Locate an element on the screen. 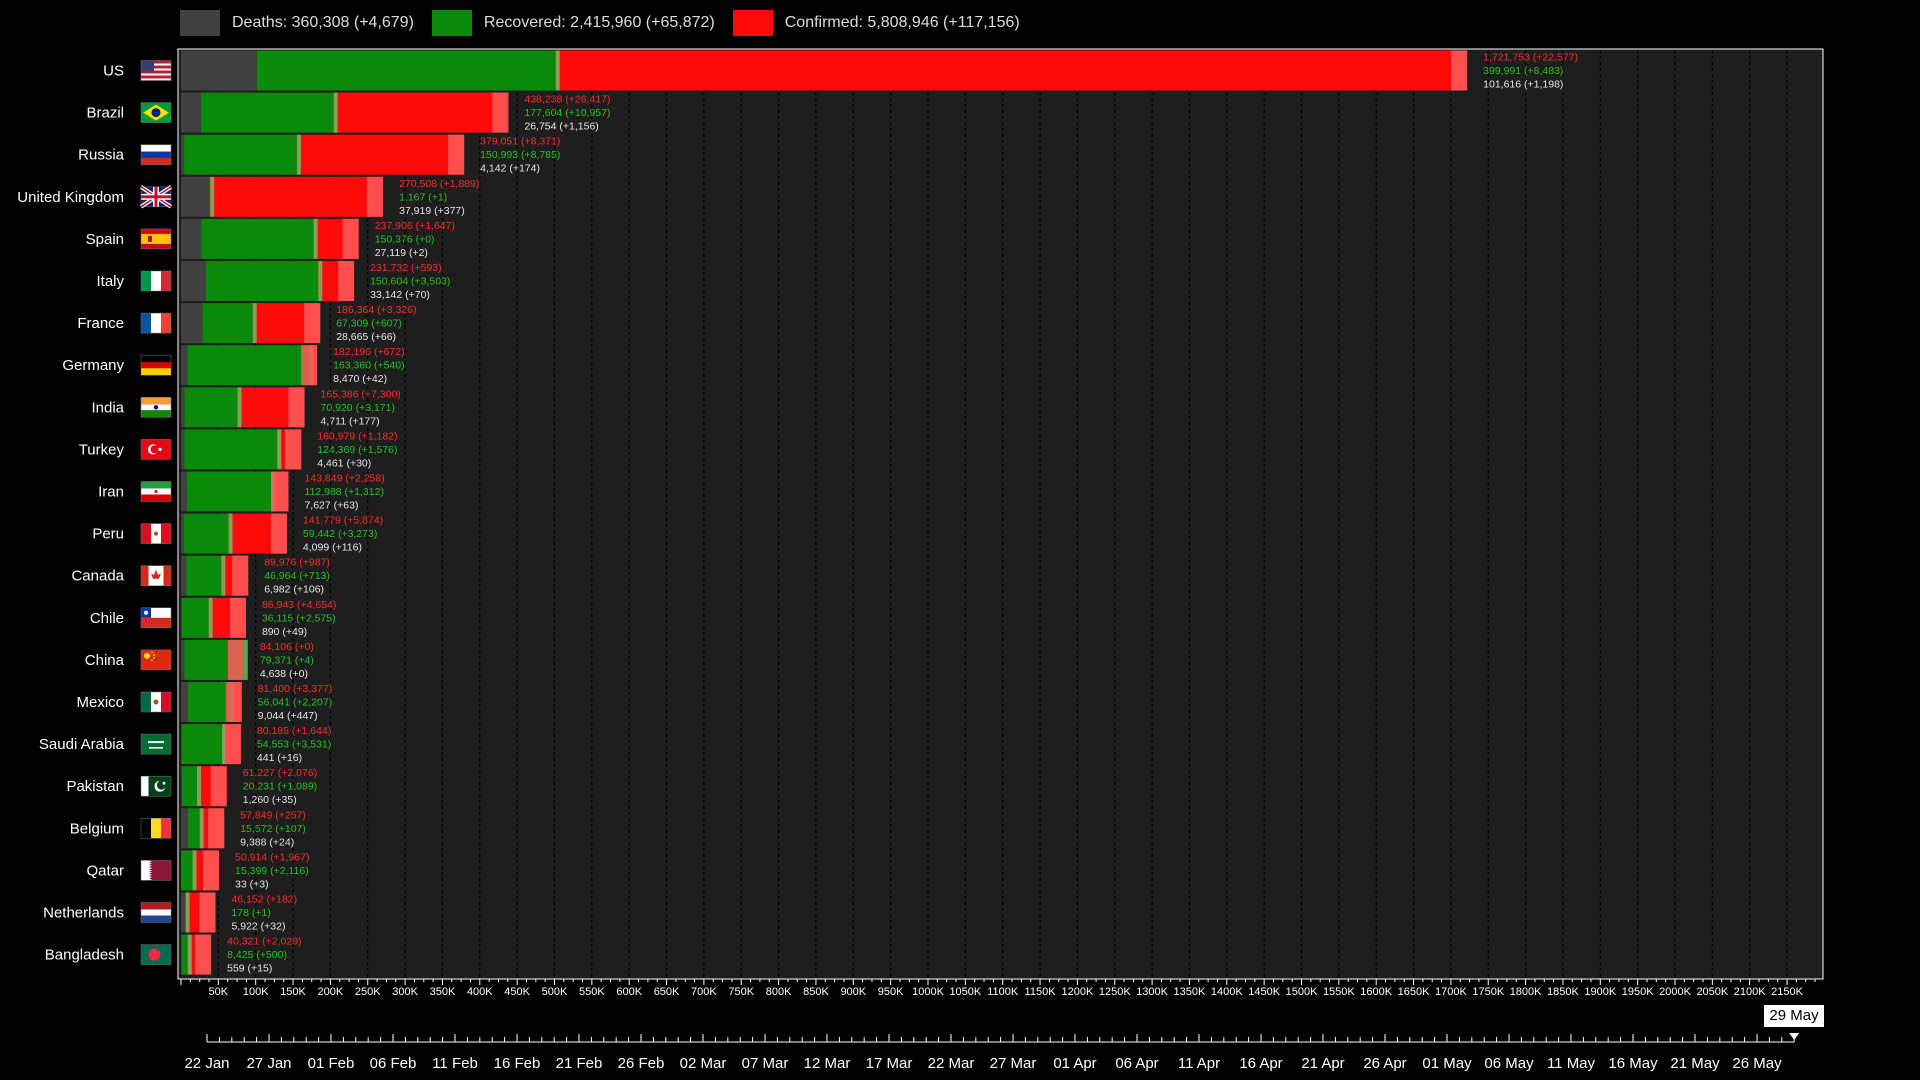 Image resolution: width=1920 pixels, height=1080 pixels. confirmed-label: 438,238 (+26,417) is located at coordinates (567, 100).